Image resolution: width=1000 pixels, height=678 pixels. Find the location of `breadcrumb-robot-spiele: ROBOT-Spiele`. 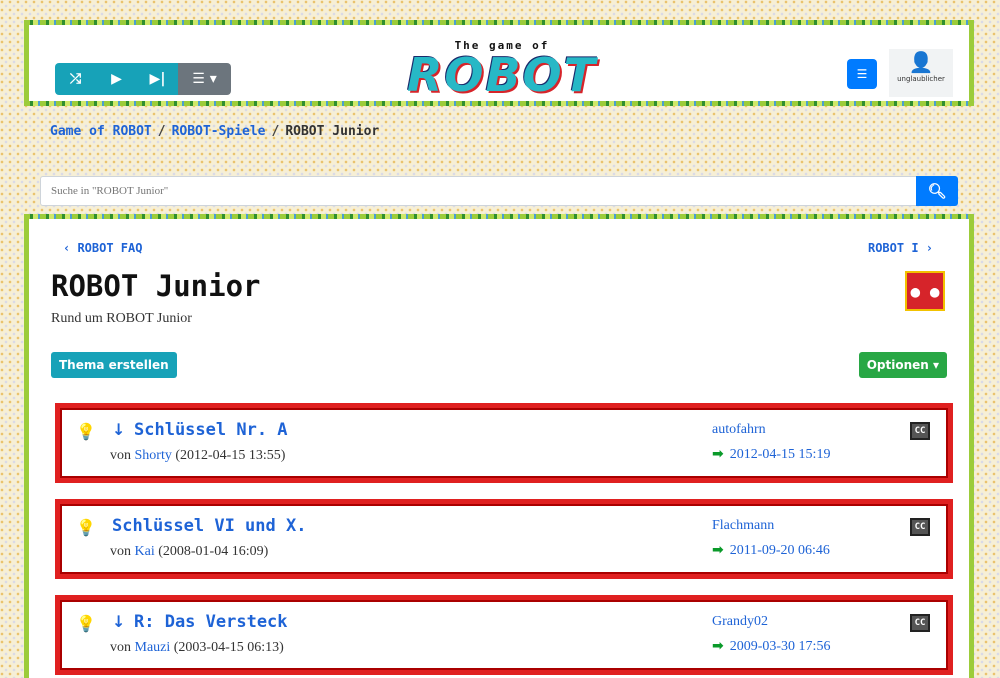

breadcrumb-robot-spiele: ROBOT-Spiele is located at coordinates (219, 131).